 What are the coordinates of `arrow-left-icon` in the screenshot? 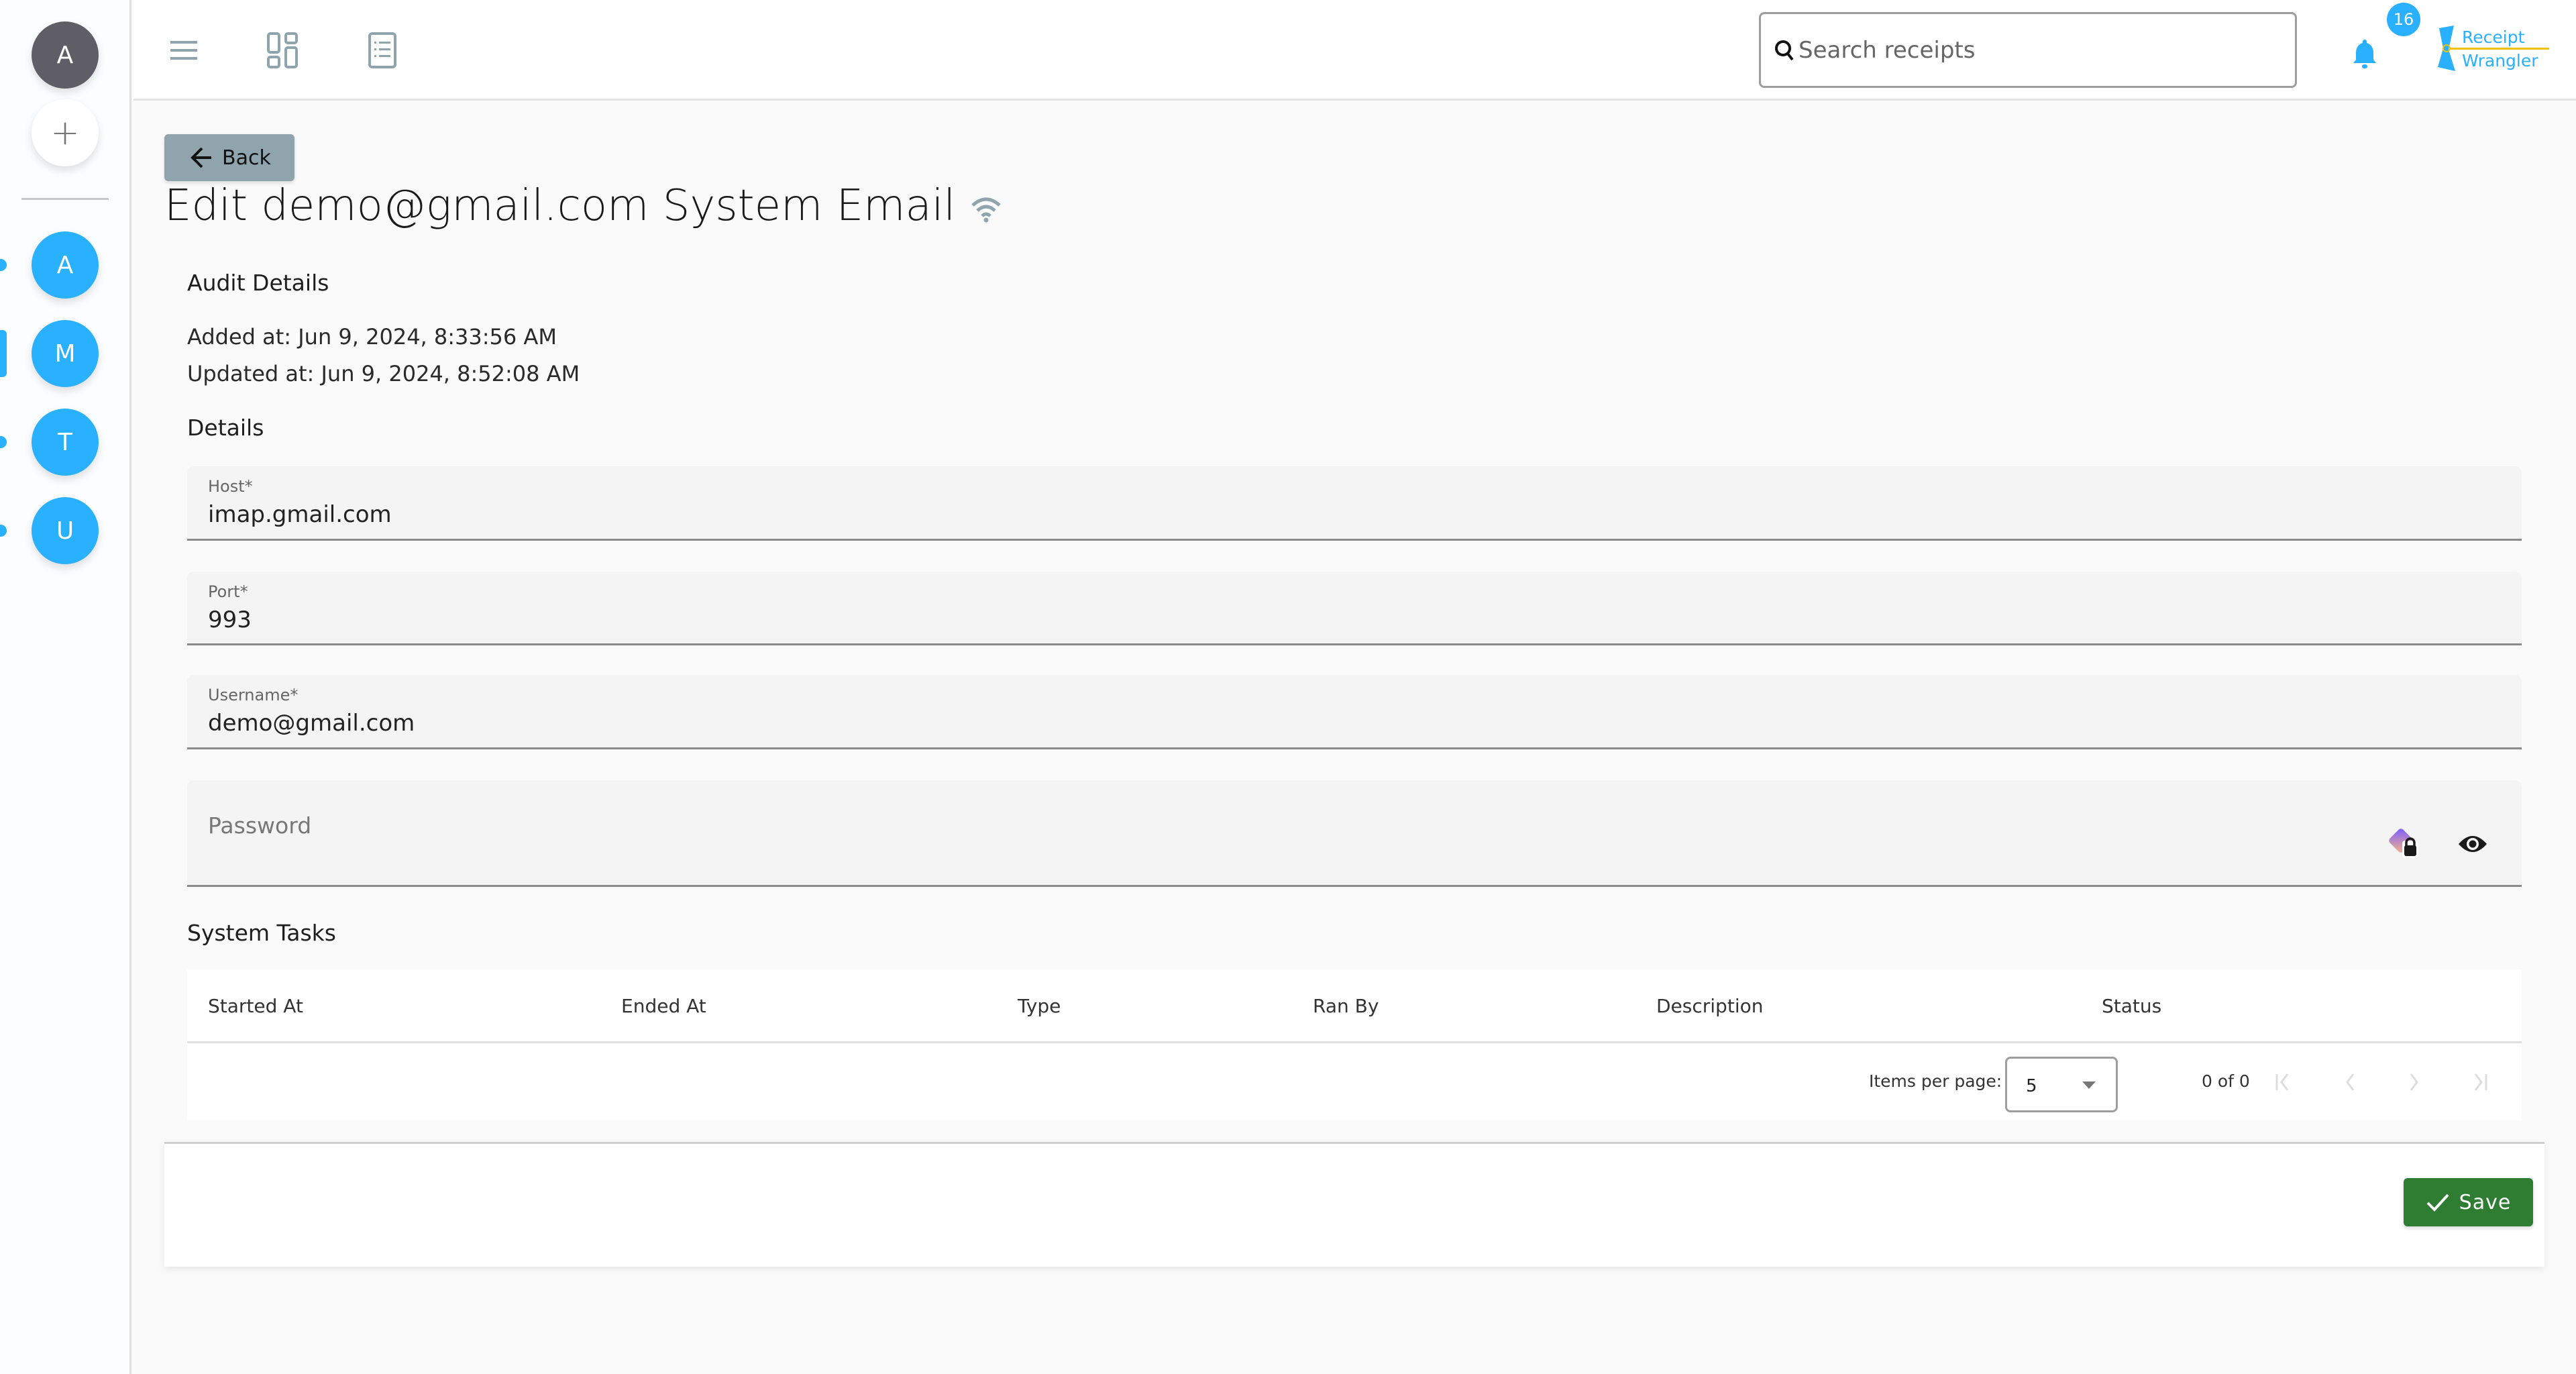 It's located at (201, 157).